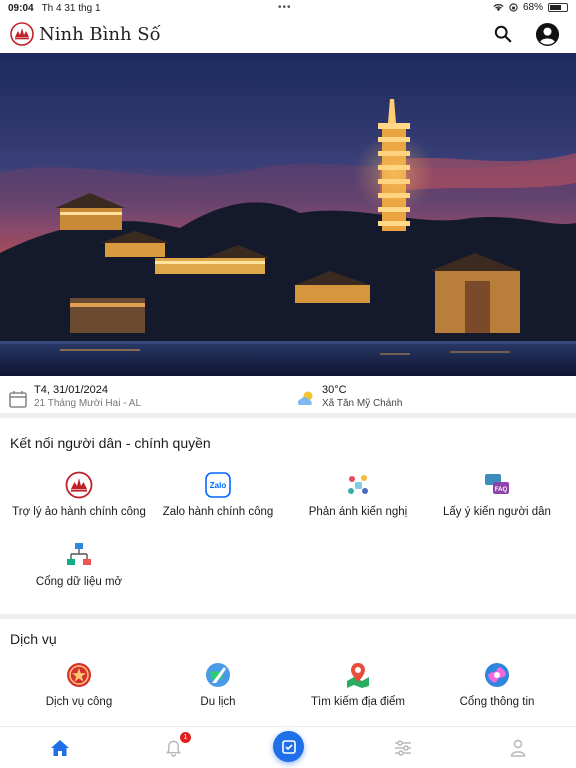  What do you see at coordinates (71, 8) in the screenshot?
I see `status-date: Th 4 31 thg 1` at bounding box center [71, 8].